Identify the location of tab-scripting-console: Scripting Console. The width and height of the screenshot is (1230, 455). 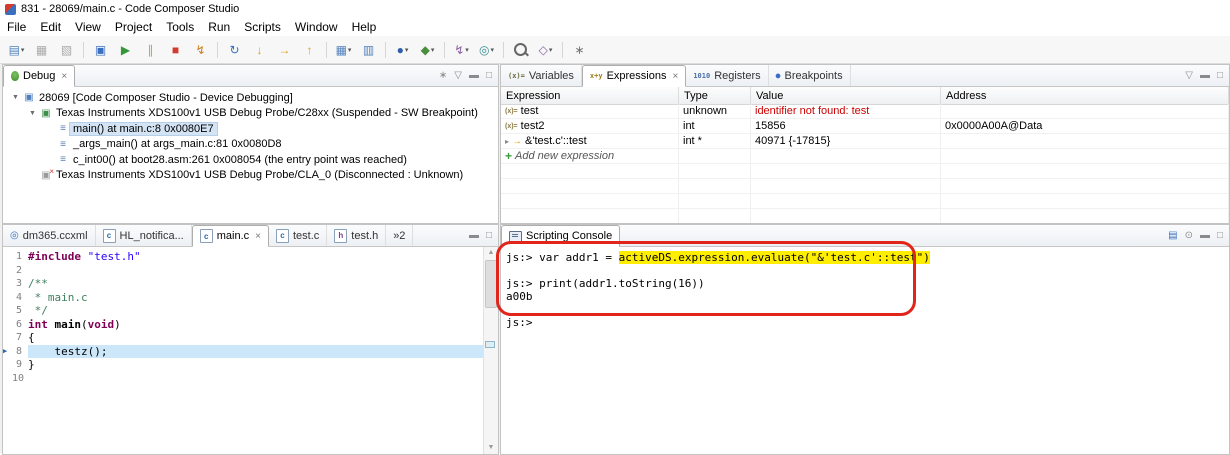
(561, 236).